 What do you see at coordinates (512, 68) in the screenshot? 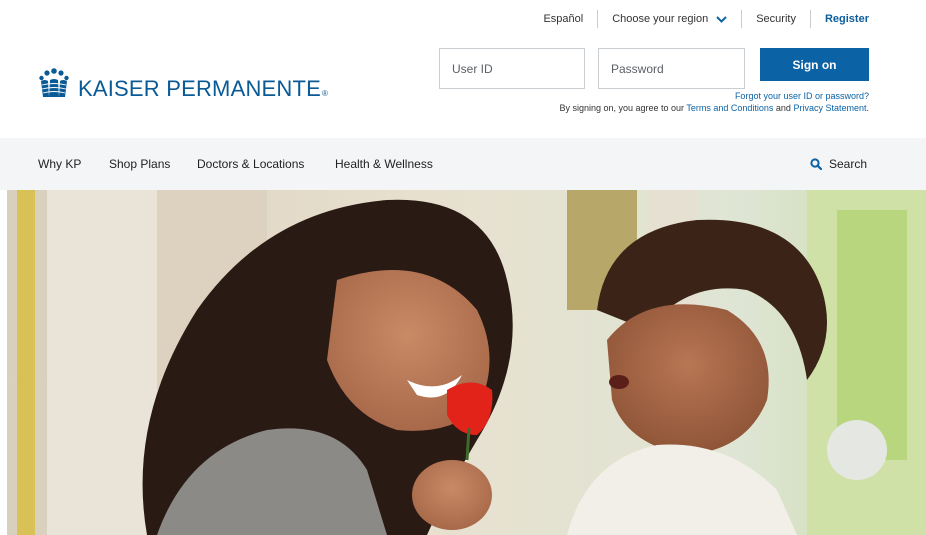
I see `user-id-input` at bounding box center [512, 68].